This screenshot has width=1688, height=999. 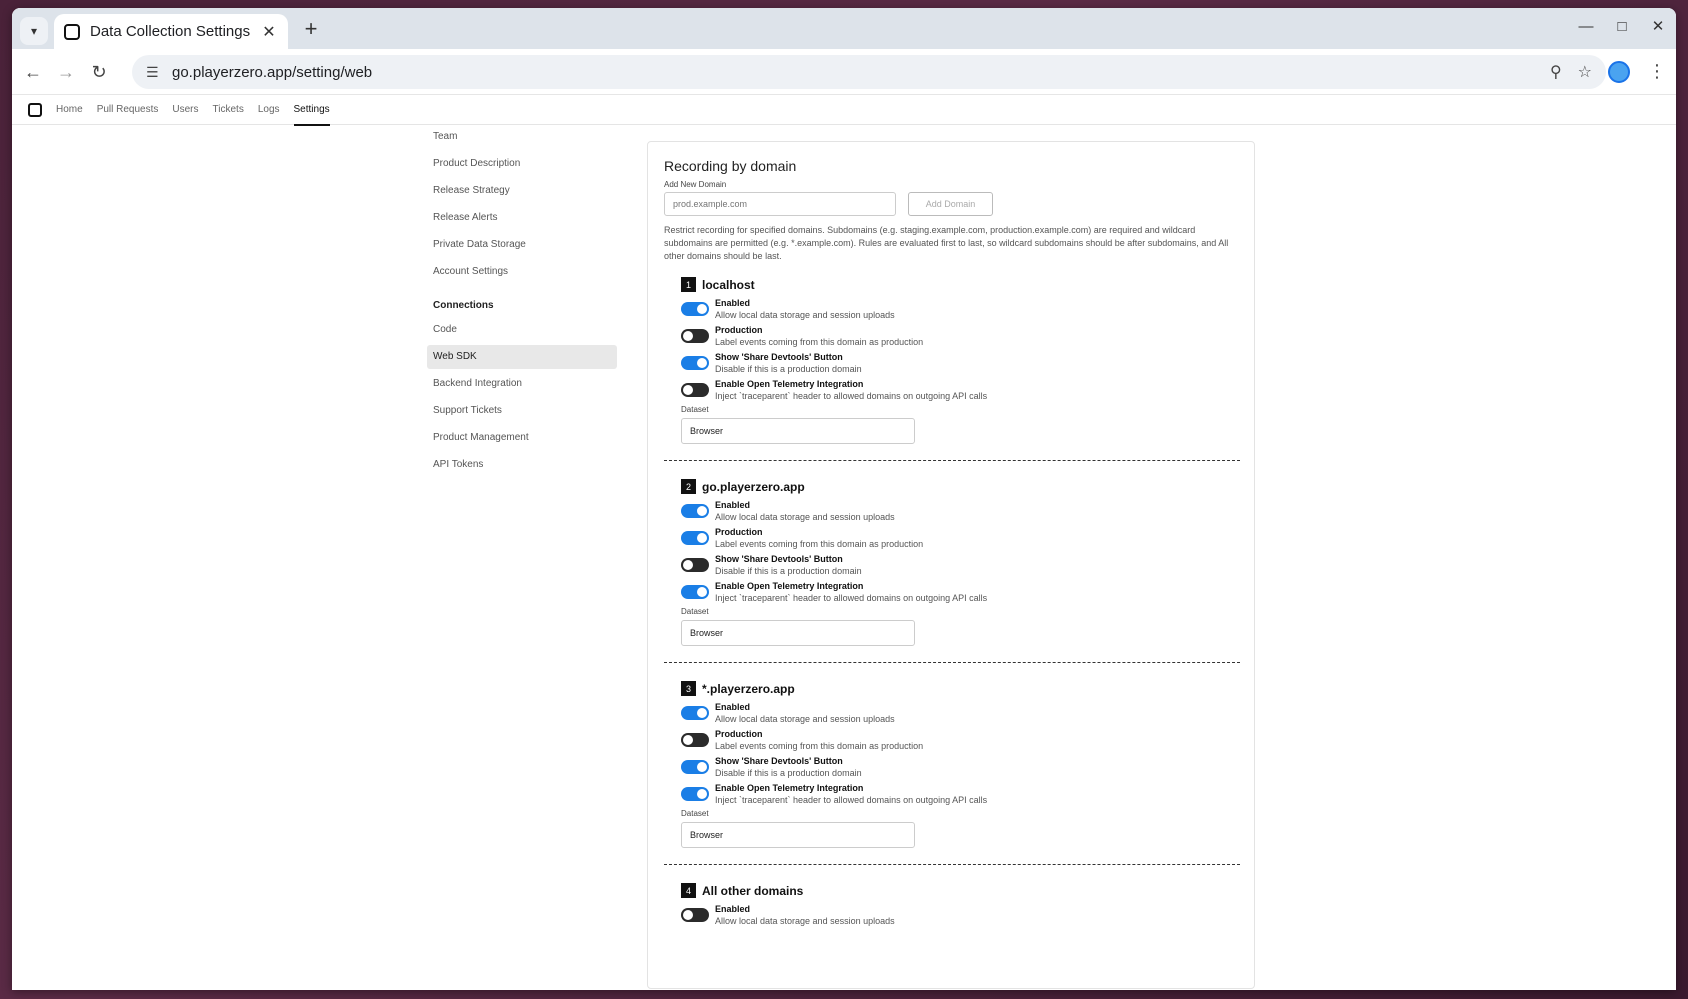 What do you see at coordinates (1619, 72) in the screenshot?
I see `profile-avatar` at bounding box center [1619, 72].